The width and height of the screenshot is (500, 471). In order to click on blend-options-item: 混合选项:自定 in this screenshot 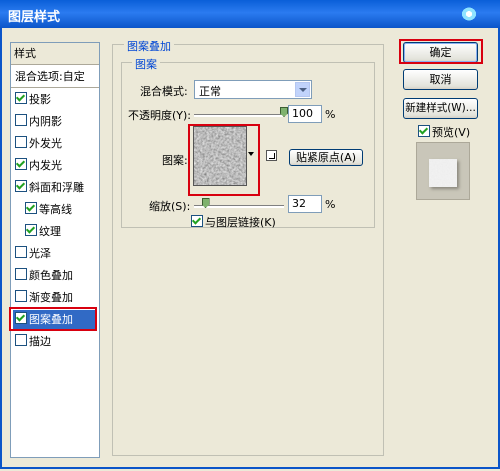, I will do `click(56, 77)`.